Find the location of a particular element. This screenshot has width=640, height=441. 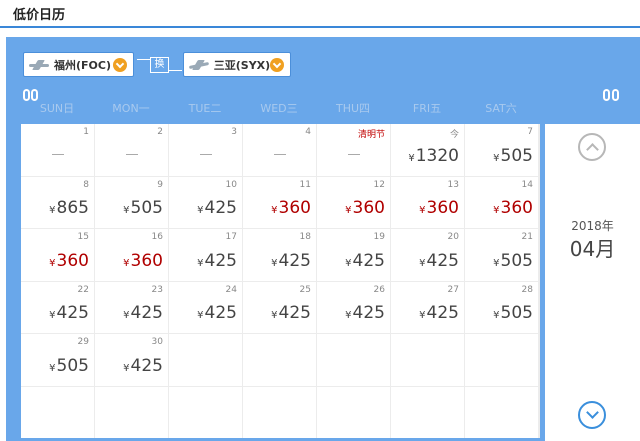

calendar-day-cell: 30 ¥425 is located at coordinates (131, 360).